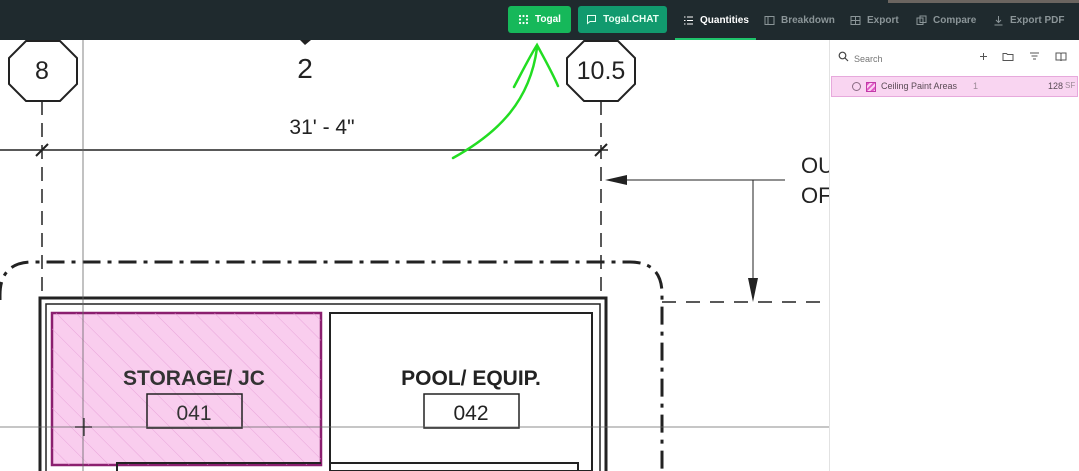 The height and width of the screenshot is (471, 1079). I want to click on download-icon, so click(998, 20).